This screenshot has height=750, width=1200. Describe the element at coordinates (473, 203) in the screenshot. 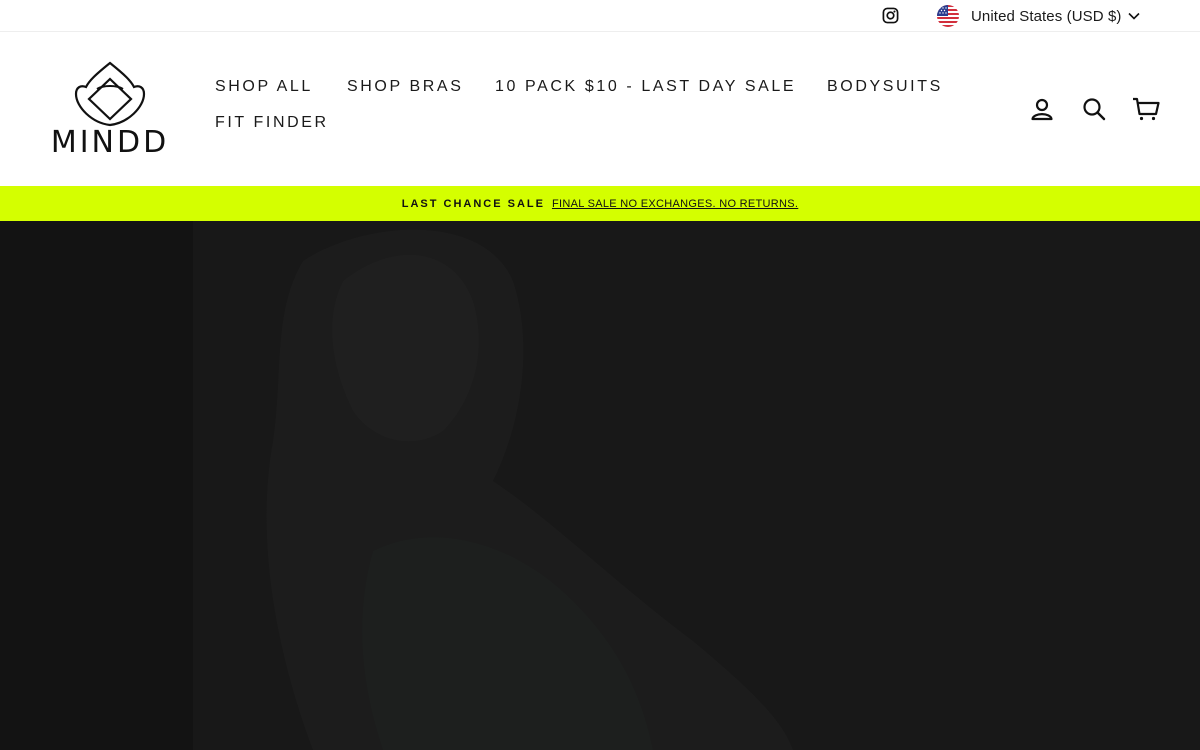

I see `announcement-title: LAST CHANCE SALE` at that location.